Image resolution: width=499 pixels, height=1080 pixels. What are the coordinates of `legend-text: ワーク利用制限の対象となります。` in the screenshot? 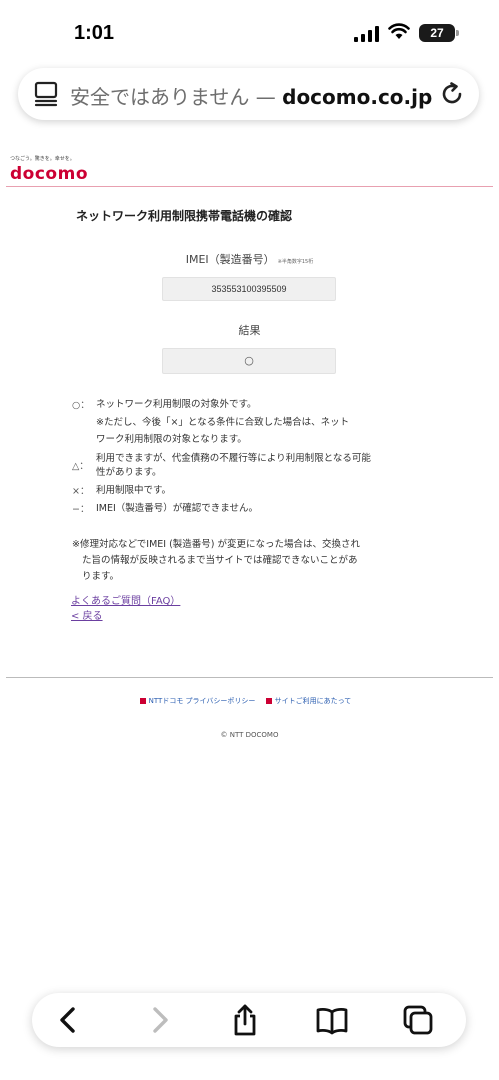 It's located at (171, 439).